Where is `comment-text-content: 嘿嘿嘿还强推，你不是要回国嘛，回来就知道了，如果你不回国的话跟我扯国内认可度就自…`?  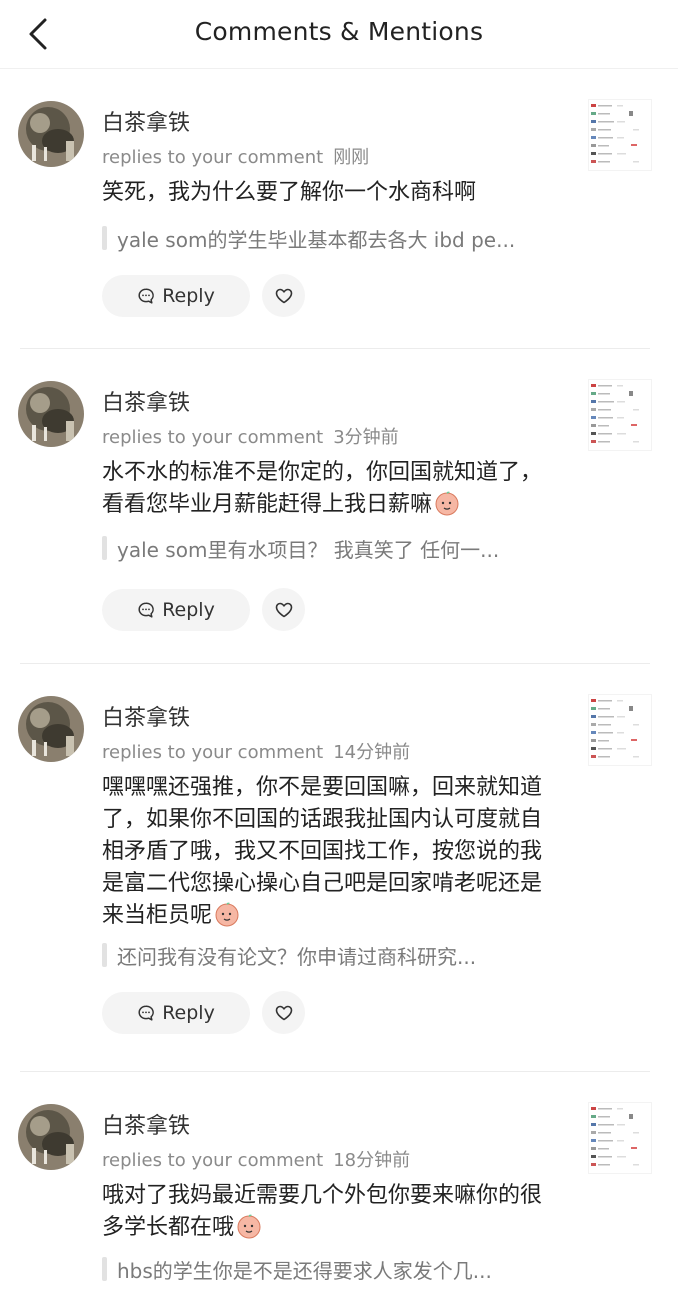
comment-text-content: 嘿嘿嘿还强推，你不是要回国嘛，回来就知道了，如果你不回国的话跟我扯国内认可度就自… is located at coordinates (322, 851).